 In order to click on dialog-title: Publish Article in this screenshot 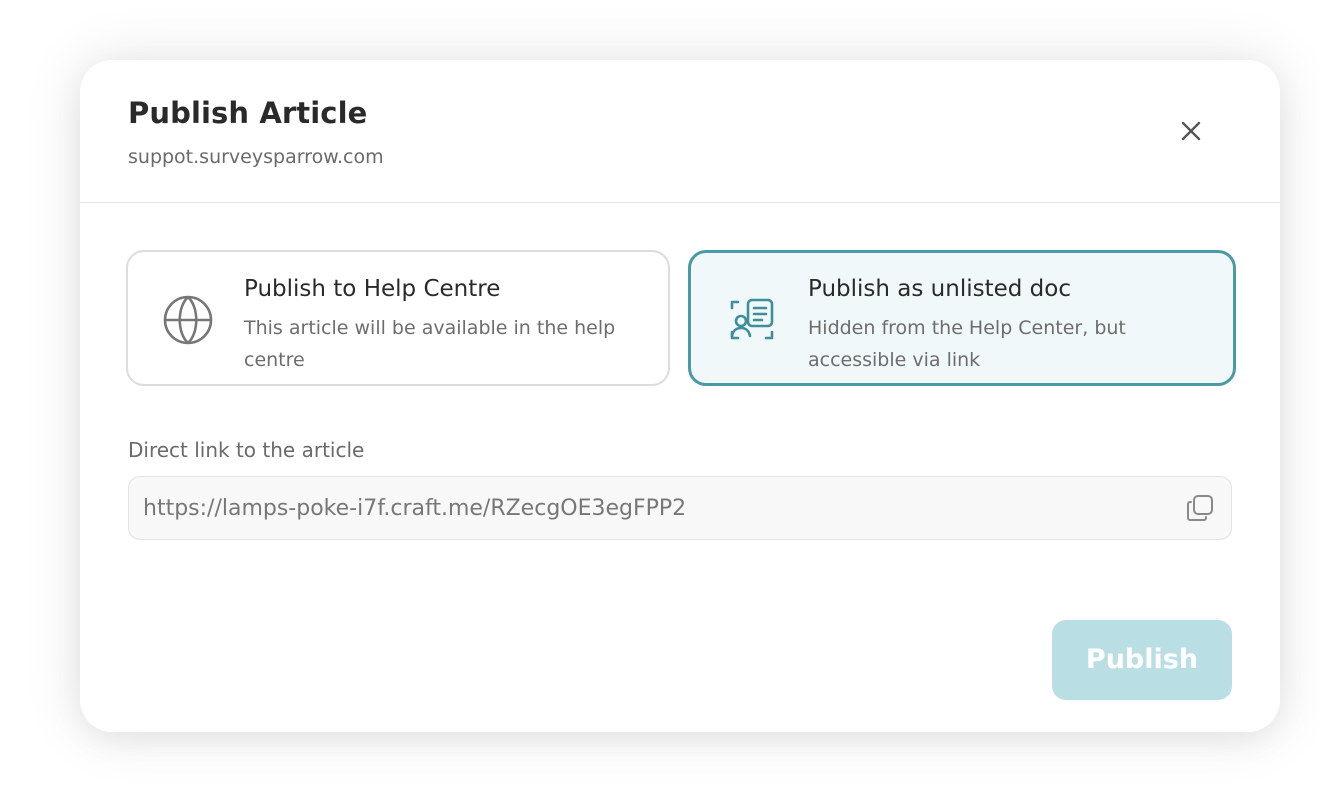, I will do `click(248, 113)`.